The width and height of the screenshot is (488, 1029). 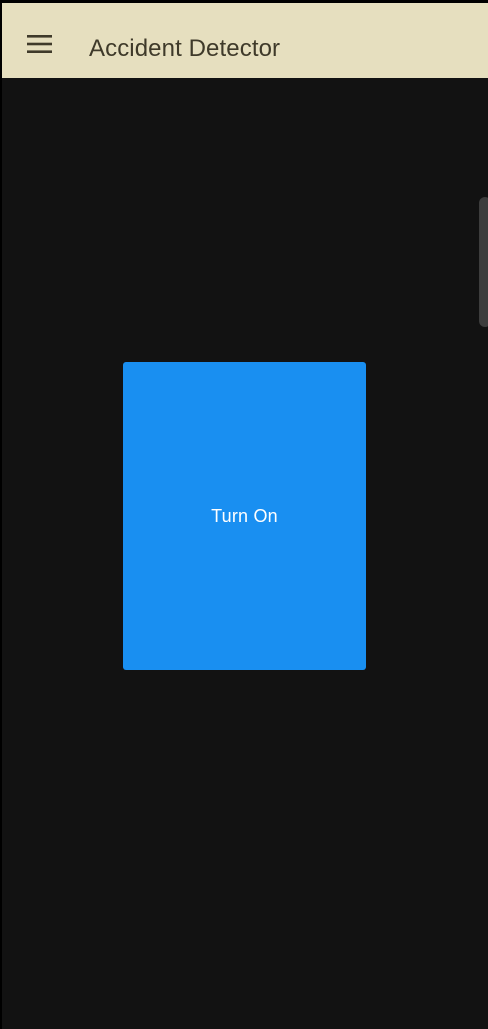 What do you see at coordinates (185, 48) in the screenshot?
I see `app-title: Accident Detector` at bounding box center [185, 48].